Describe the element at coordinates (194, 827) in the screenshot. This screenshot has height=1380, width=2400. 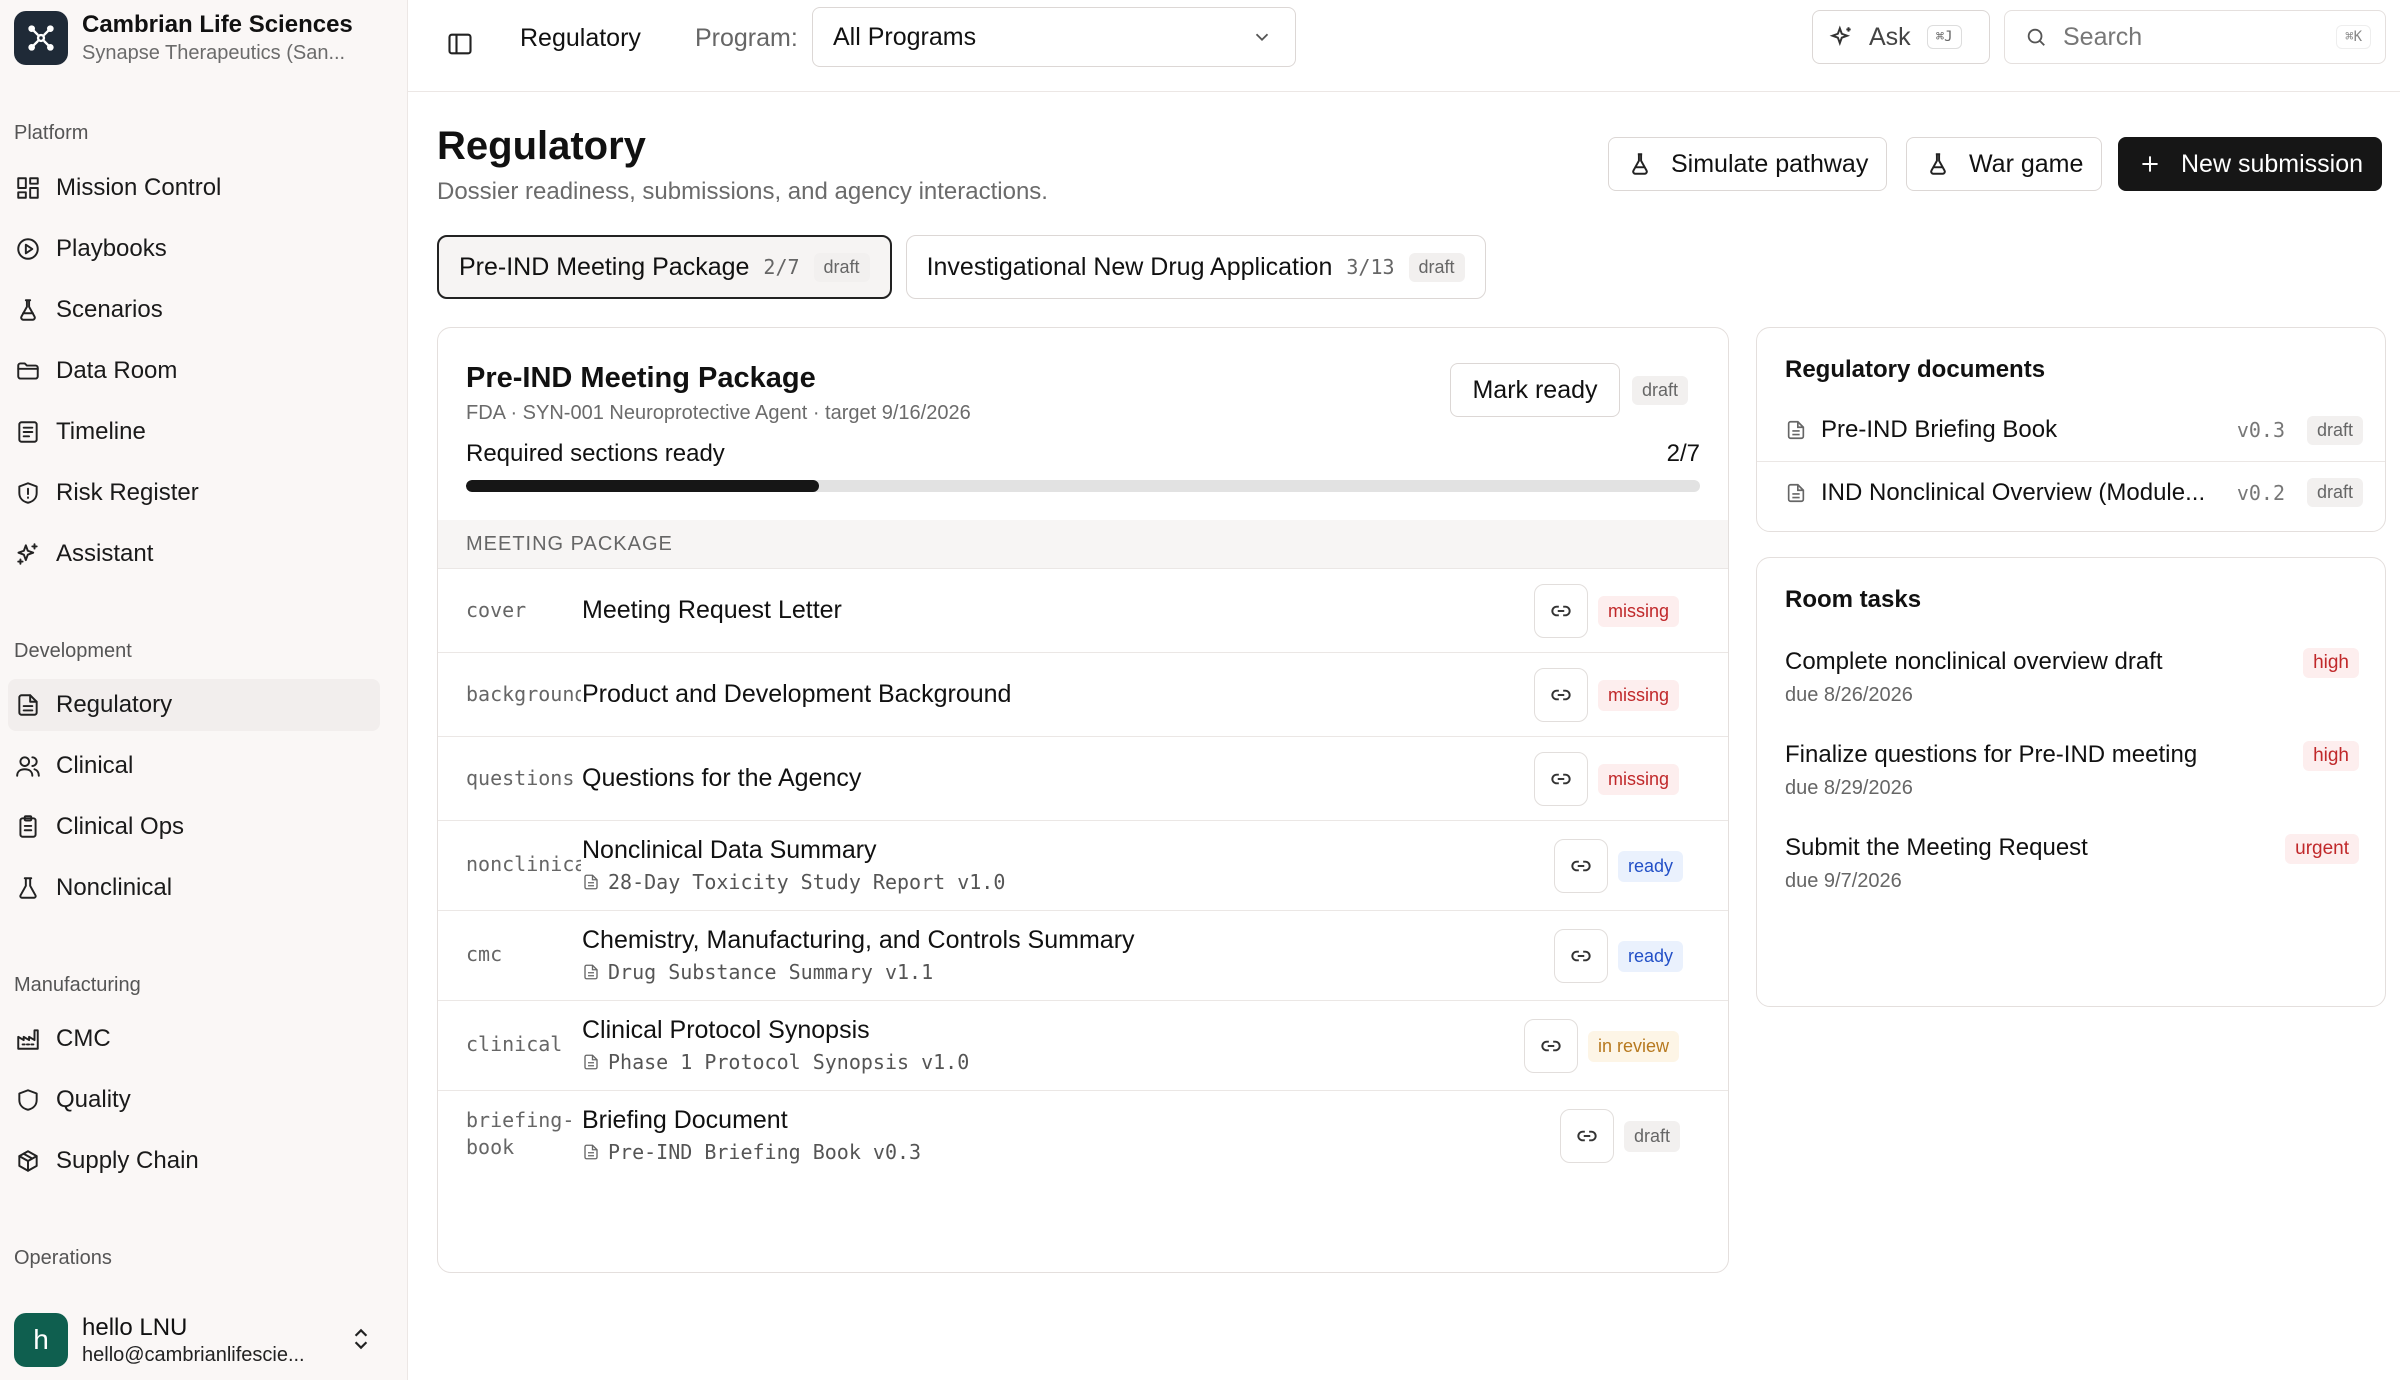
I see `sidebar-item-clinical-ops: Clinical Ops` at that location.